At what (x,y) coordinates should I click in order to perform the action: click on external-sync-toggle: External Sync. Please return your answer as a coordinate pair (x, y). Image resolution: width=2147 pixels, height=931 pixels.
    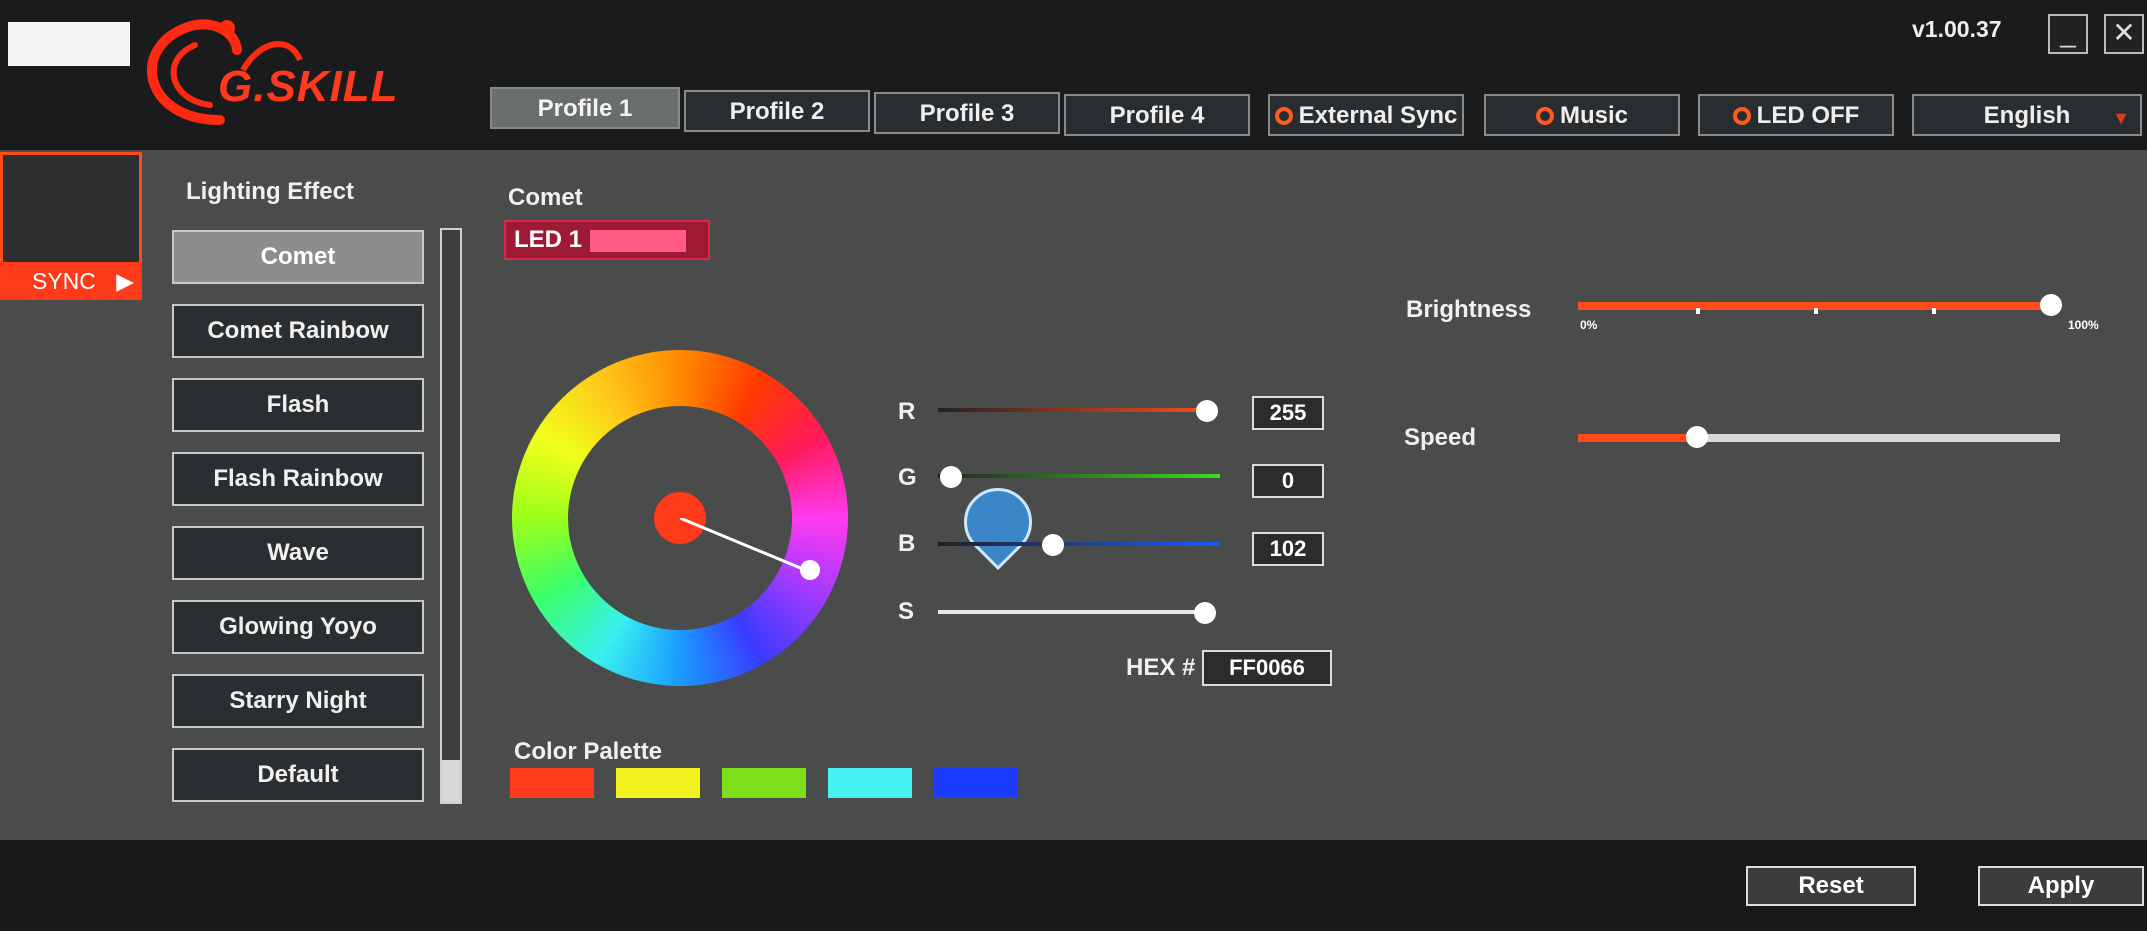
    Looking at the image, I should click on (1366, 115).